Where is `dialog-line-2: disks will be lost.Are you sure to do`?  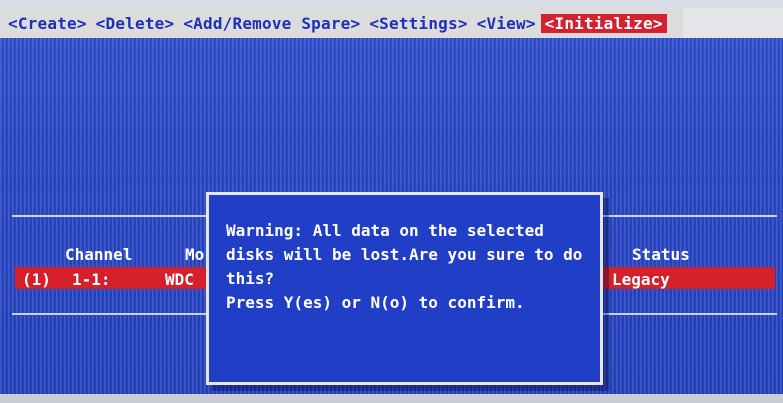
dialog-line-2: disks will be lost.Are you sure to do is located at coordinates (404, 254).